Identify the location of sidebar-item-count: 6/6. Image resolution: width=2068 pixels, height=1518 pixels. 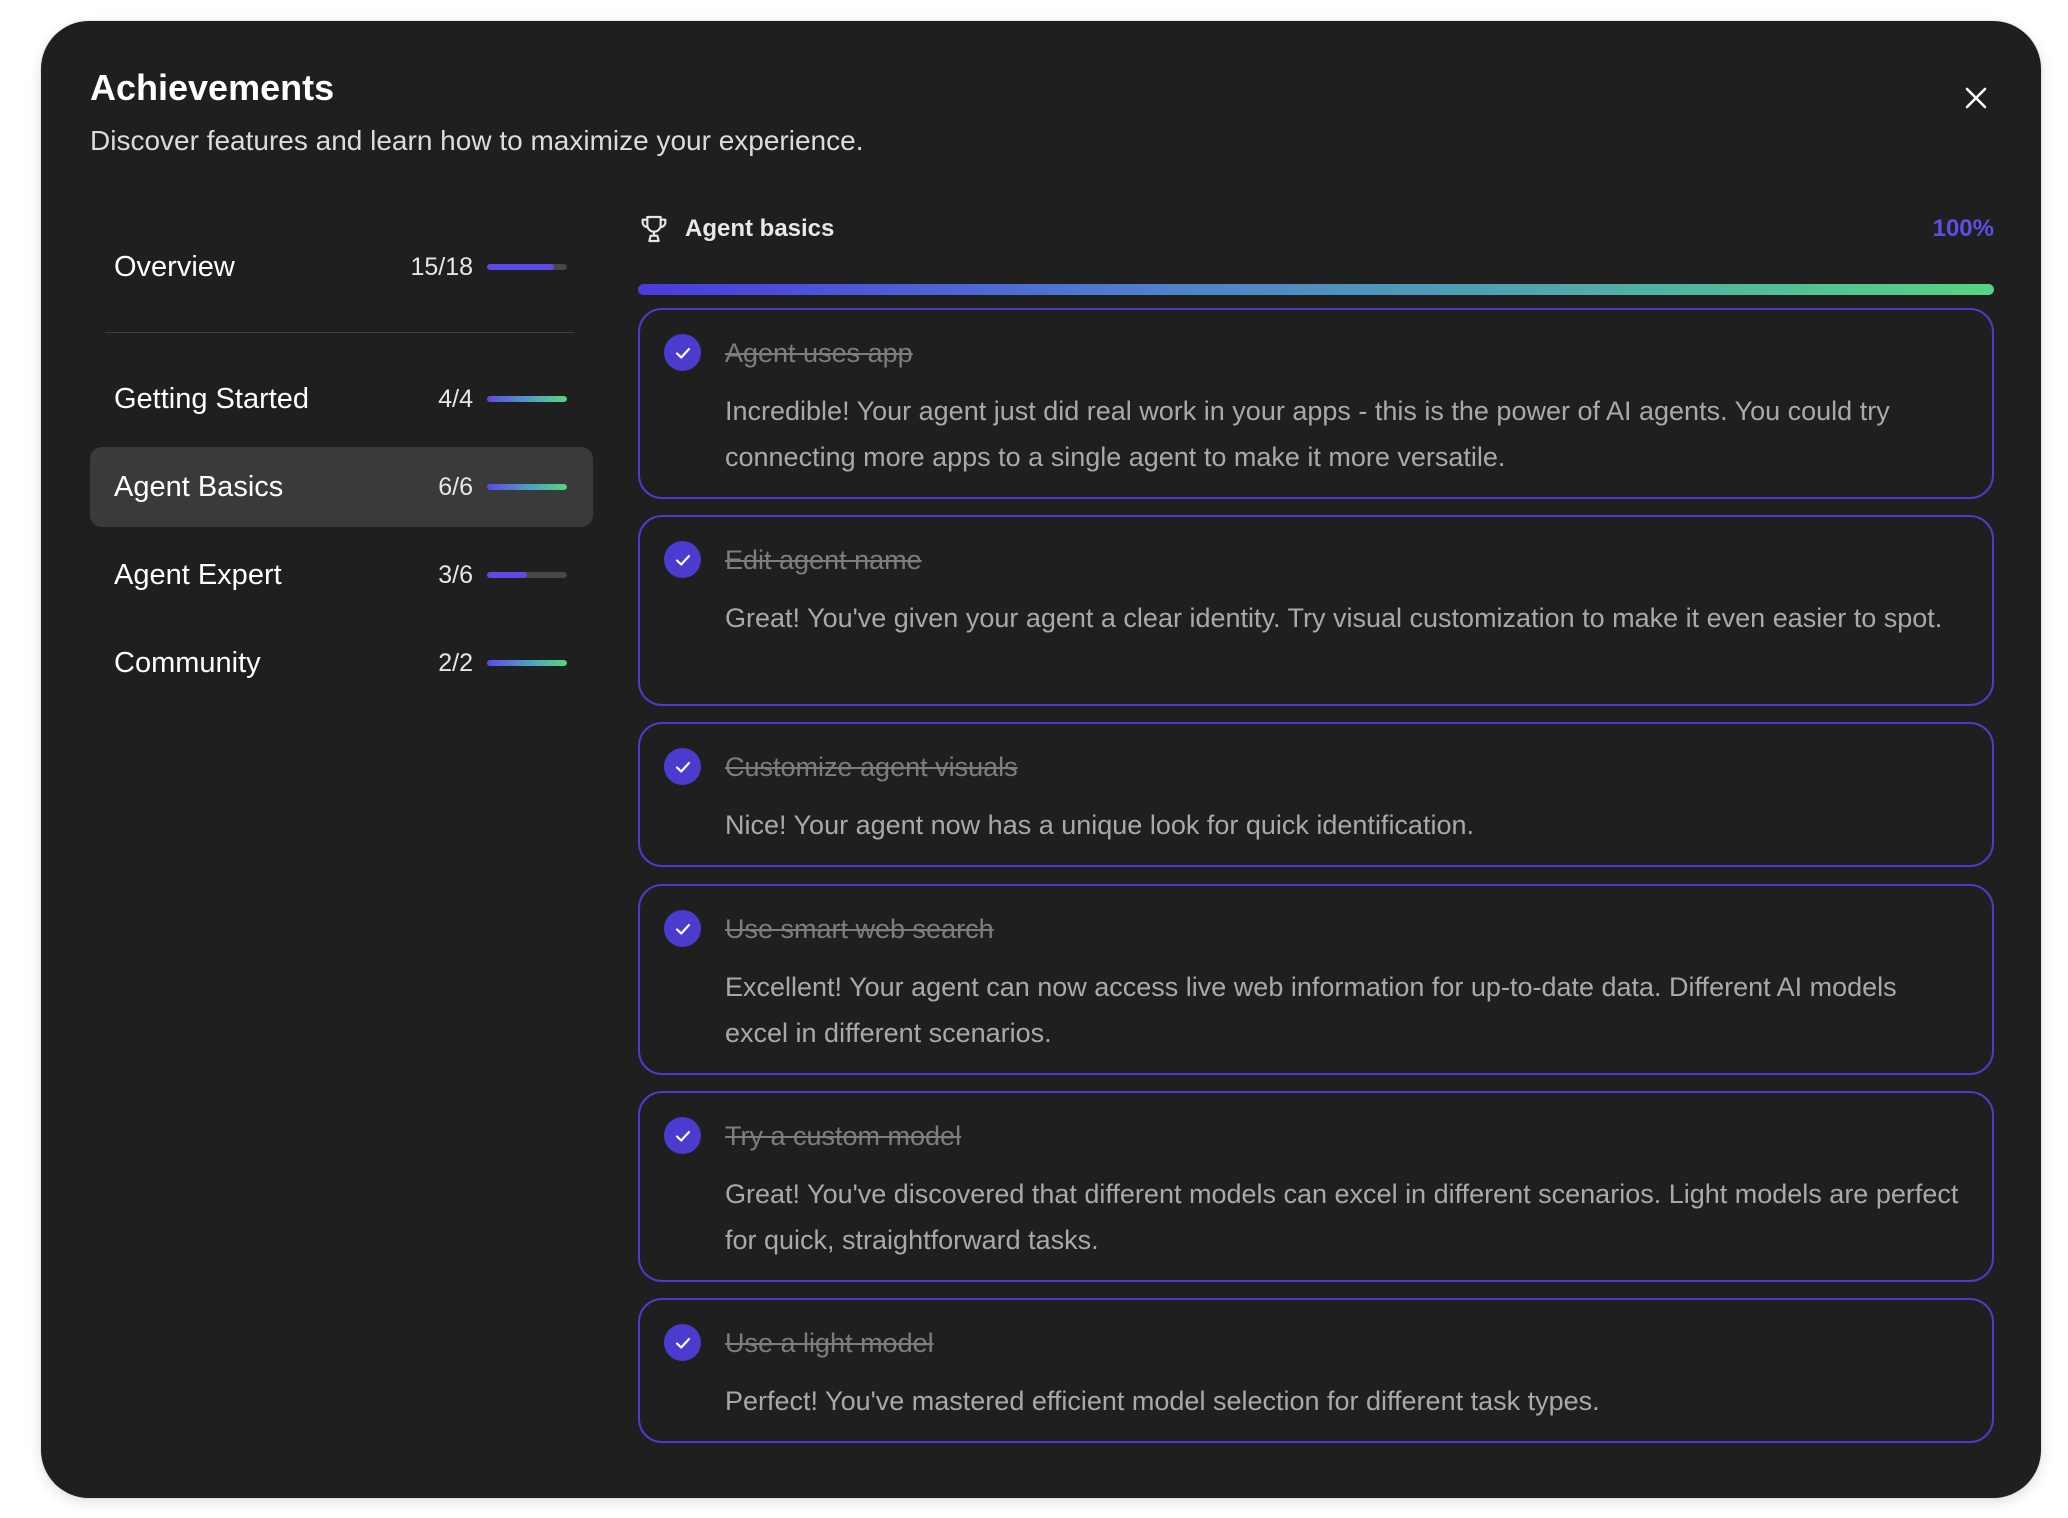
(455, 486).